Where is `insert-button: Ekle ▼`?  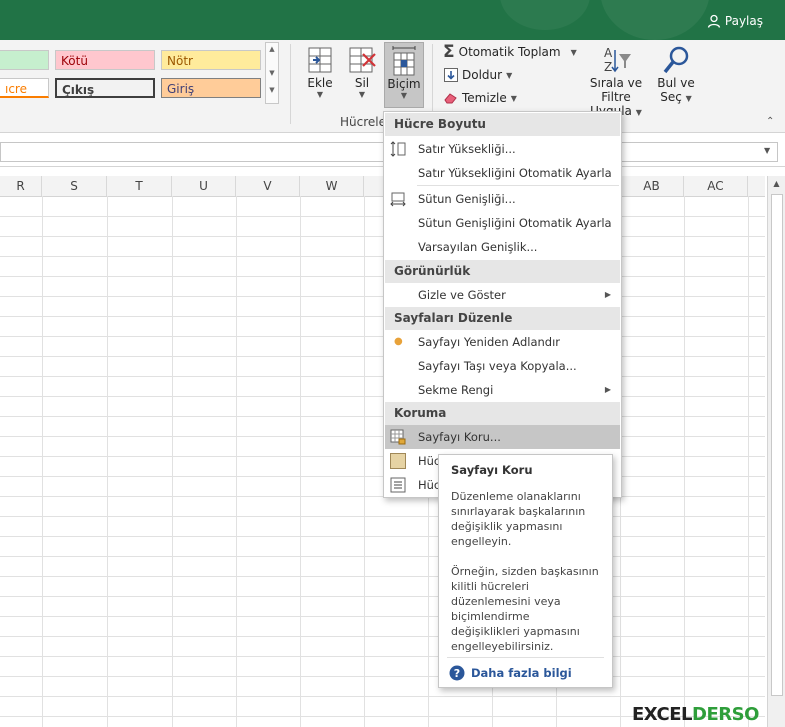 insert-button: Ekle ▼ is located at coordinates (320, 71).